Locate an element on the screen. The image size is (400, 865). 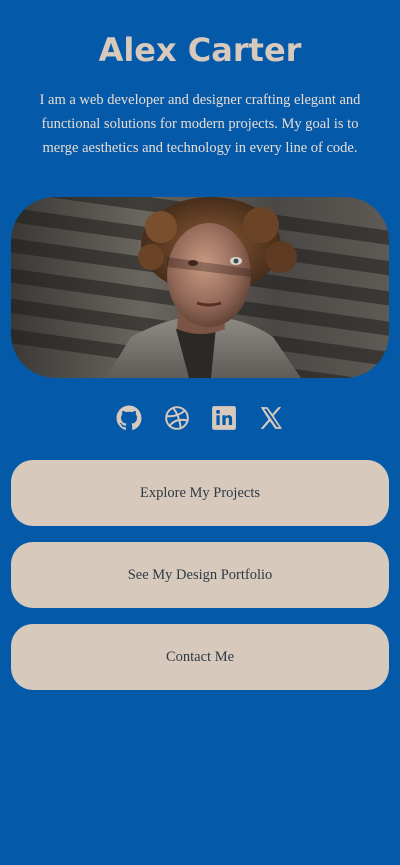
github-icon is located at coordinates (129, 418).